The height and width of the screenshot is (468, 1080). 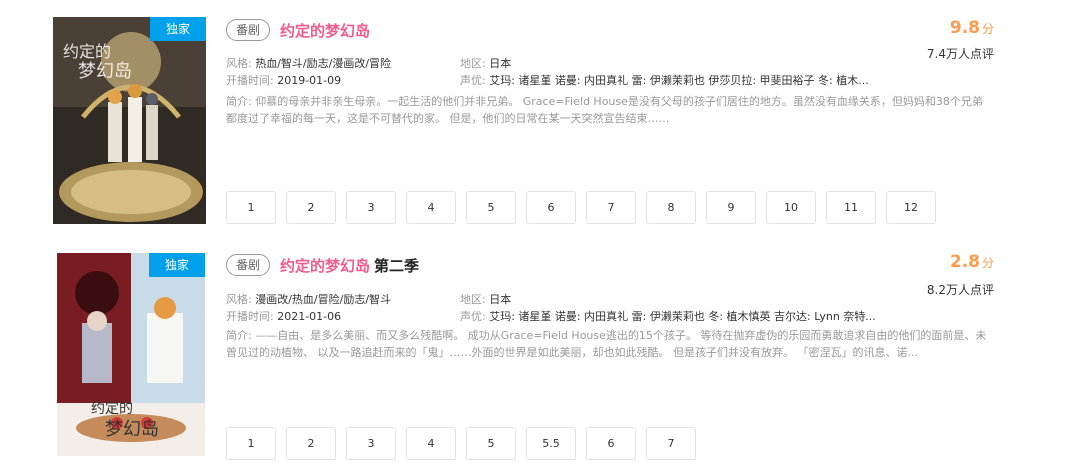 What do you see at coordinates (671, 207) in the screenshot?
I see `episode-button: 8` at bounding box center [671, 207].